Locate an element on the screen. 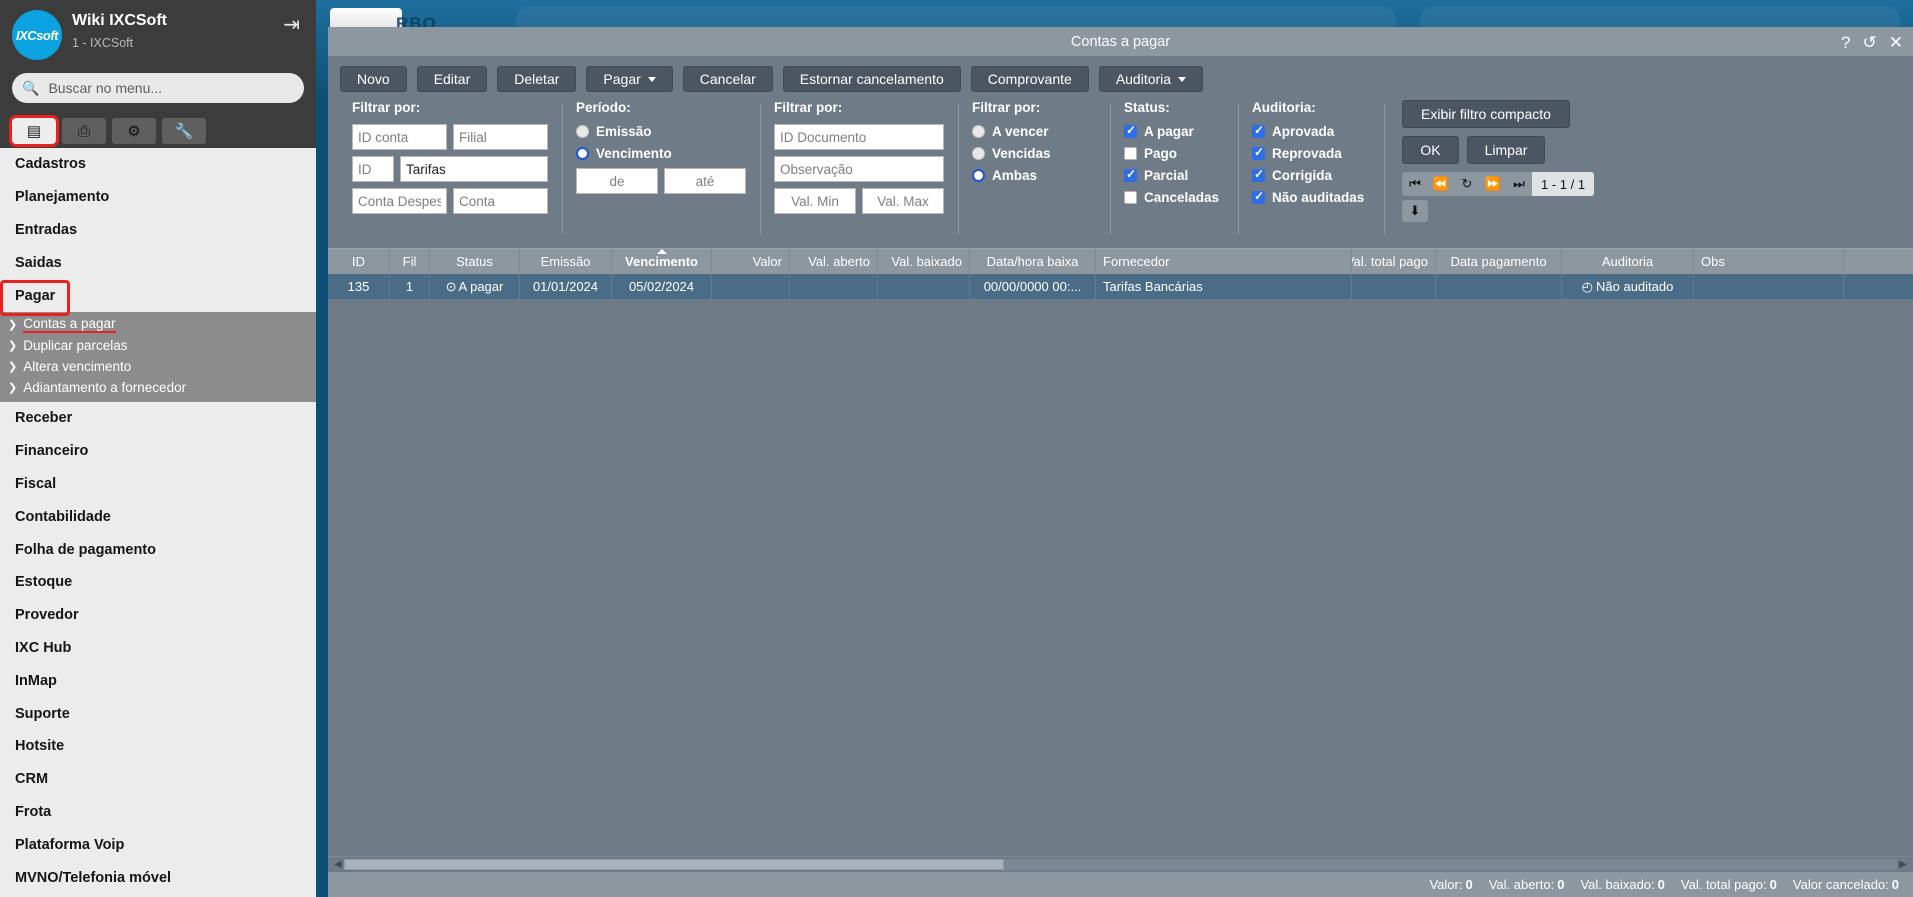 This screenshot has height=897, width=1913. grid-column-header-vencimento: Vencimento is located at coordinates (662, 261).